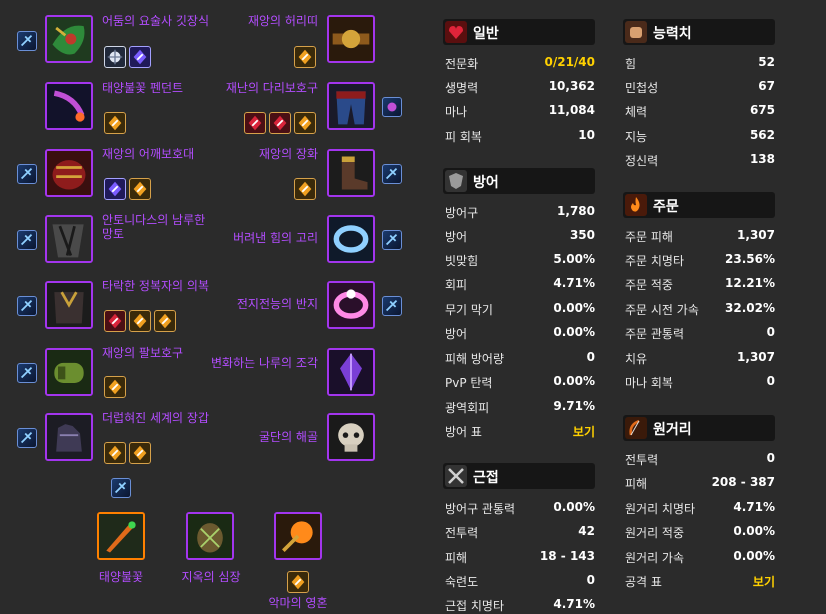 The image size is (826, 614). I want to click on stat-value: 0/21/40, so click(569, 62).